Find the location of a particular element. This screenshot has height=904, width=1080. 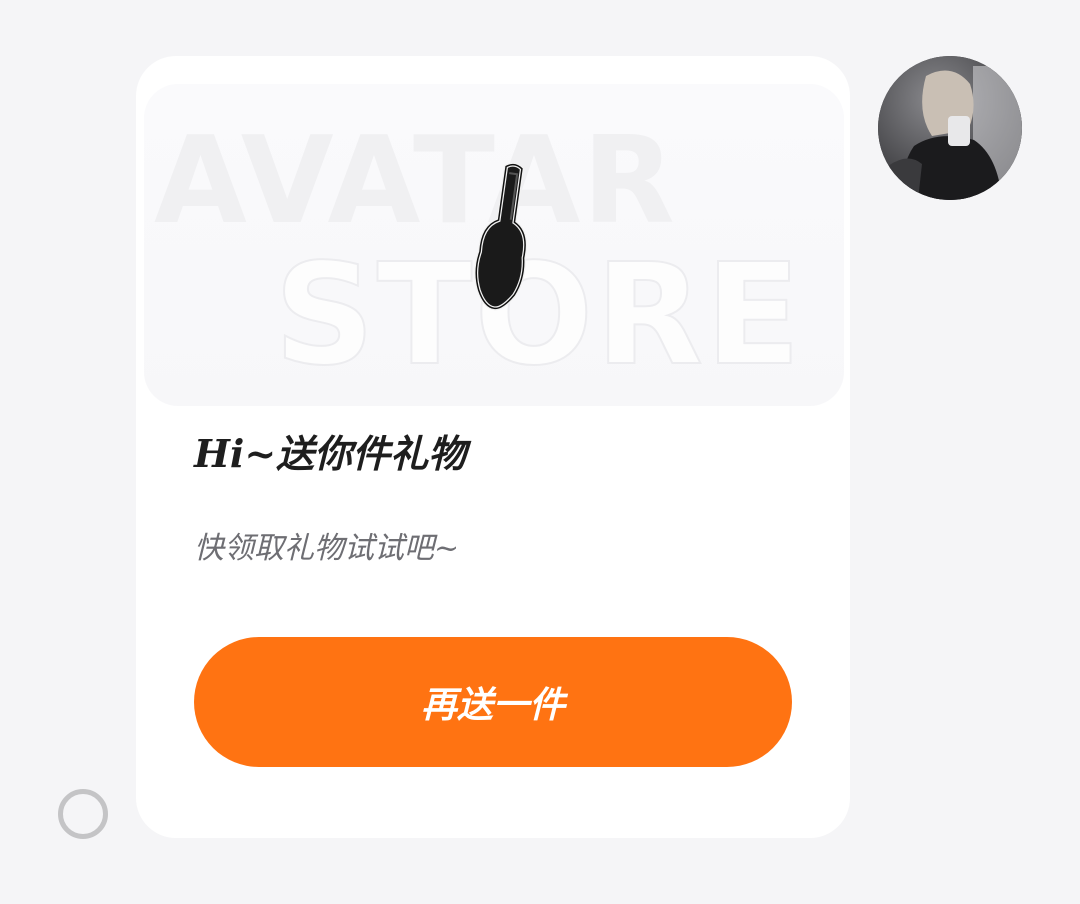

gift-subtitle: 快领取礼物试试吧~ is located at coordinates (327, 548).